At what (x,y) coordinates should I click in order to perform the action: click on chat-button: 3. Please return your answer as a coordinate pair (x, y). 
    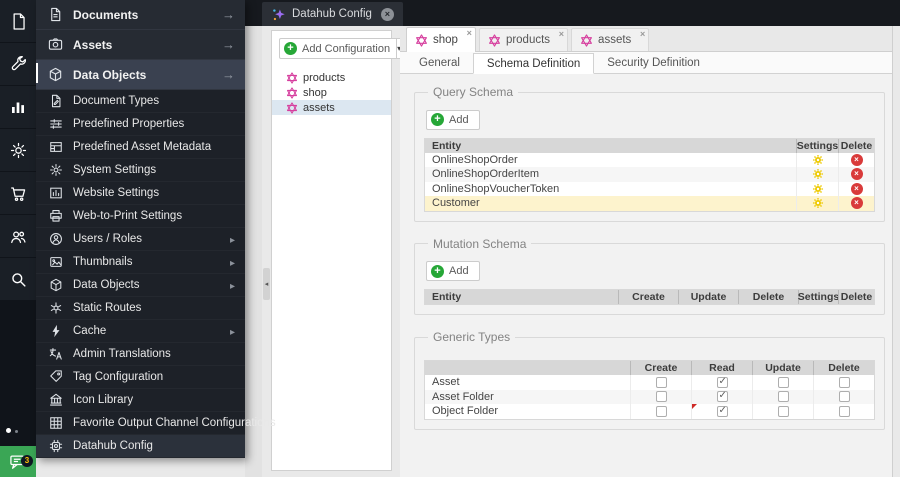
    Looking at the image, I should click on (18, 461).